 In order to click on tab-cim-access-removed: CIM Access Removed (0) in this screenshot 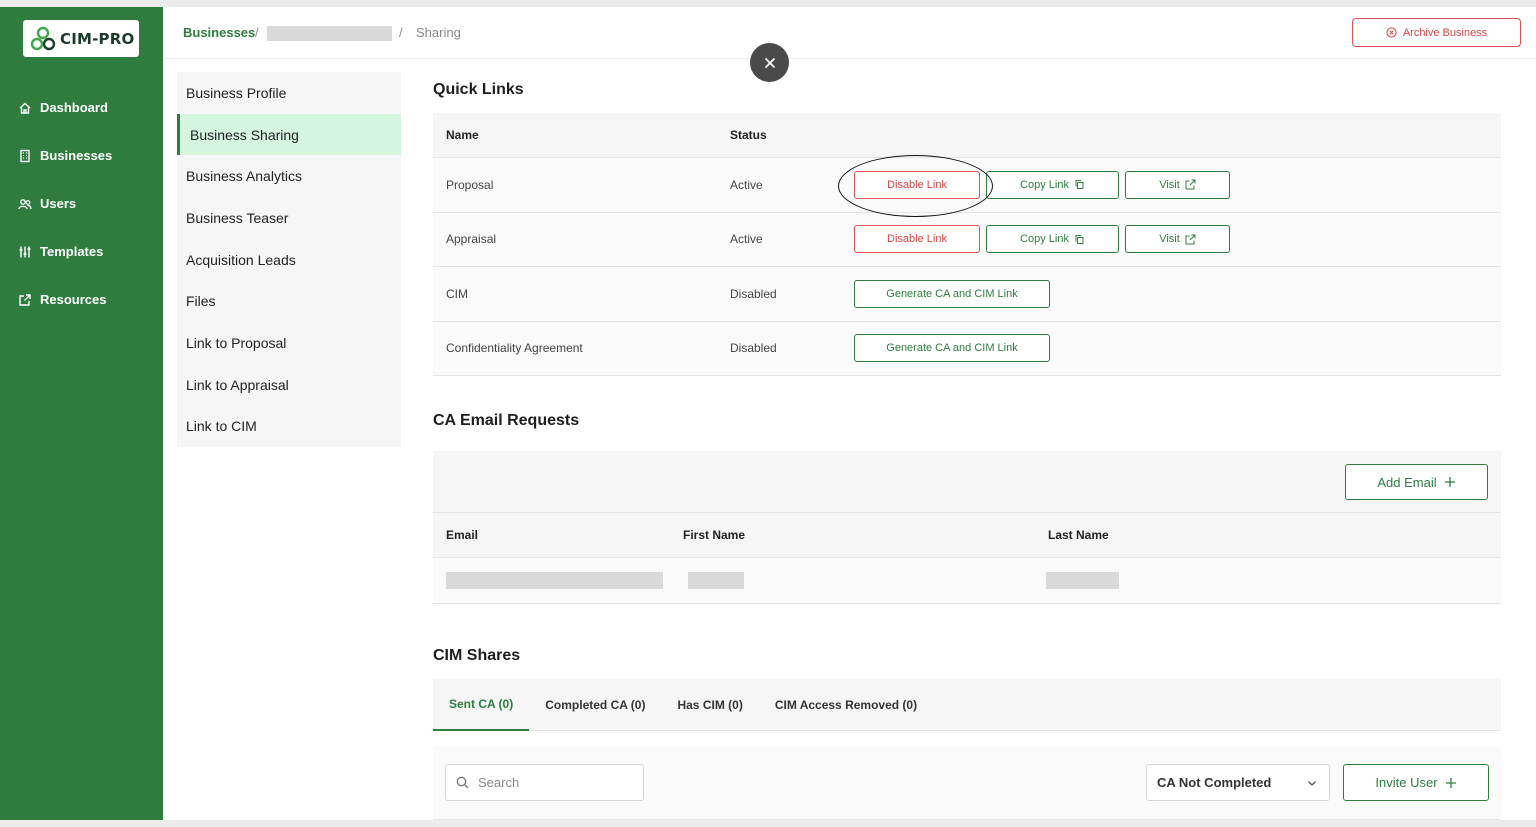, I will do `click(846, 705)`.